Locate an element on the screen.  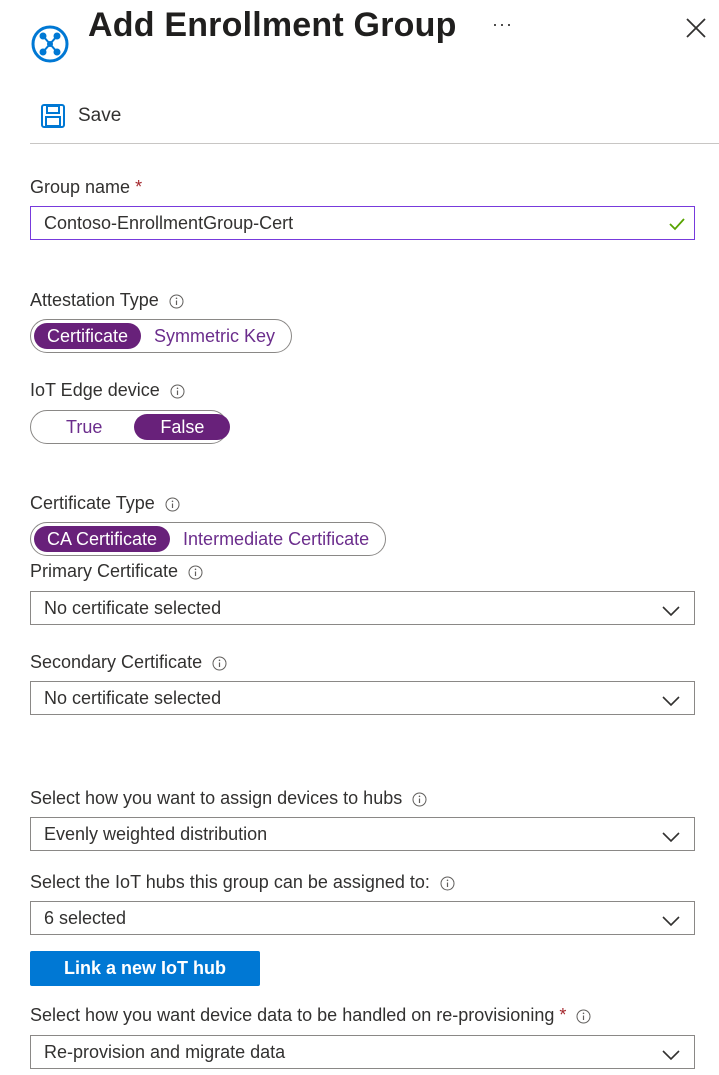
attestation-type-toggle: Certificate Symmetric Key is located at coordinates (161, 336).